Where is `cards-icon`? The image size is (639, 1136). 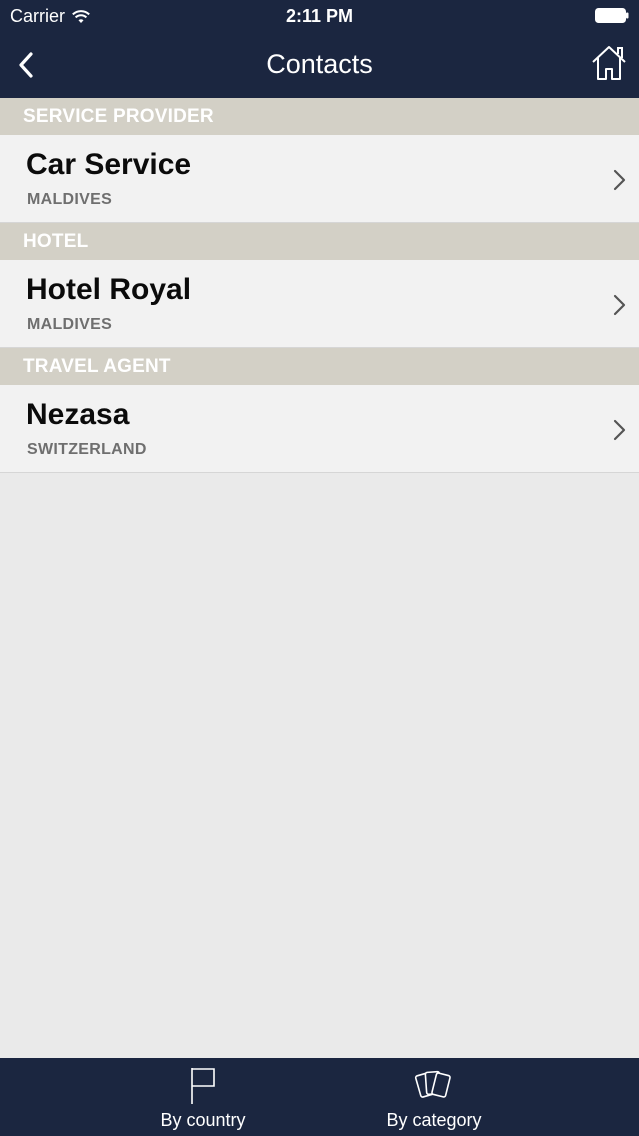 cards-icon is located at coordinates (432, 1084).